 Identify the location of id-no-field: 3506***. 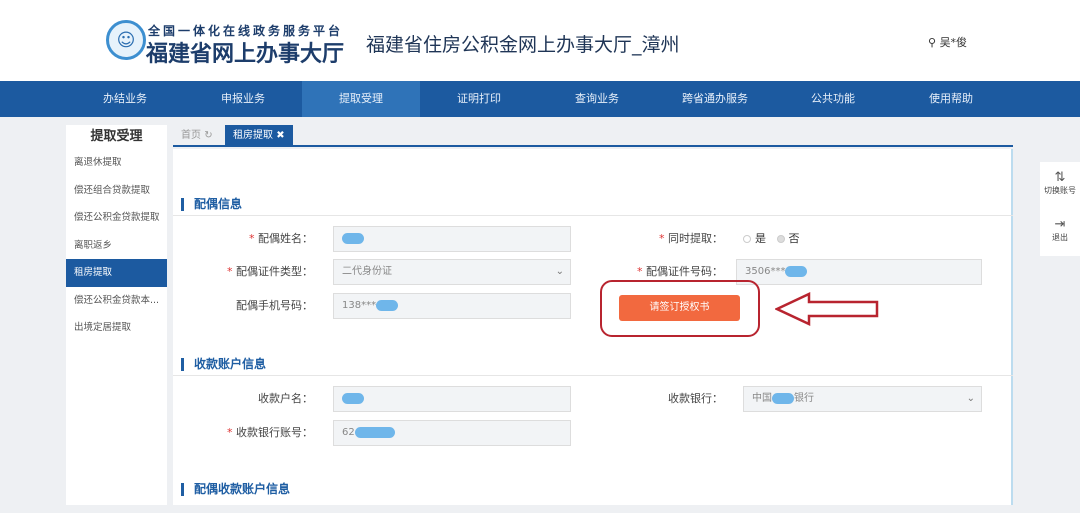
(859, 272).